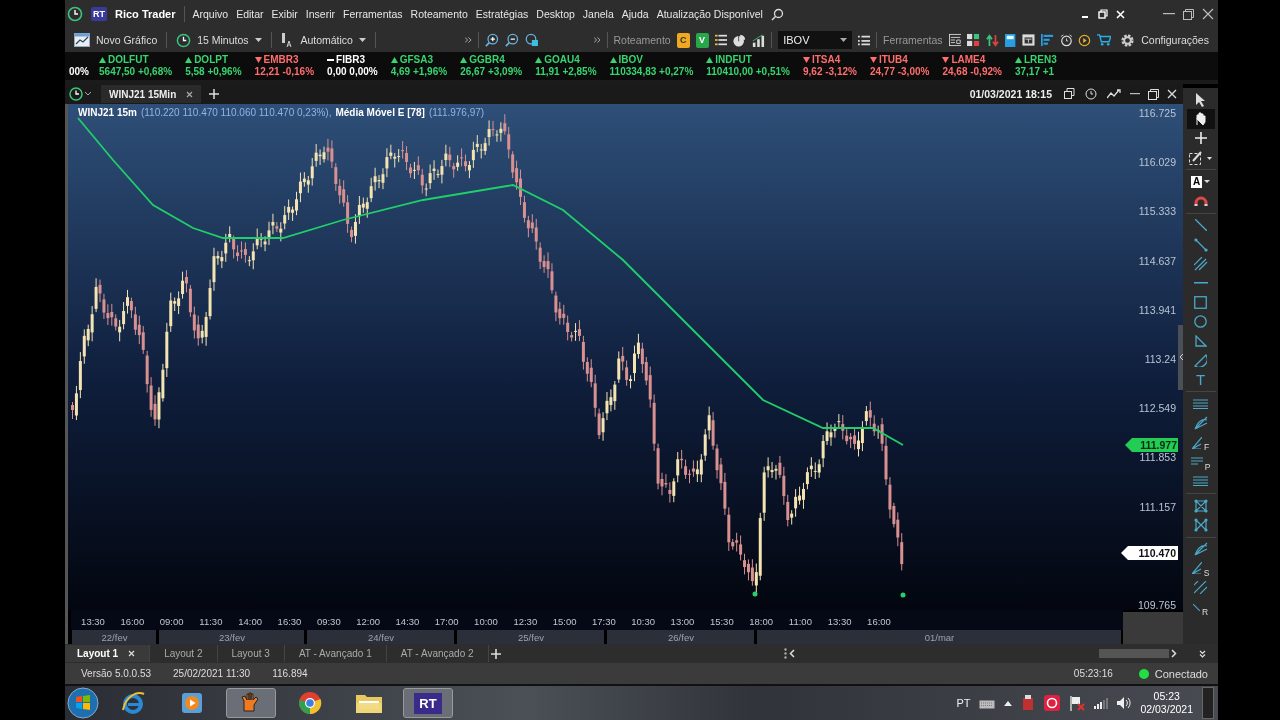 The image size is (1280, 720). Describe the element at coordinates (502, 14) in the screenshot. I see `menu-item: Estratégias` at that location.